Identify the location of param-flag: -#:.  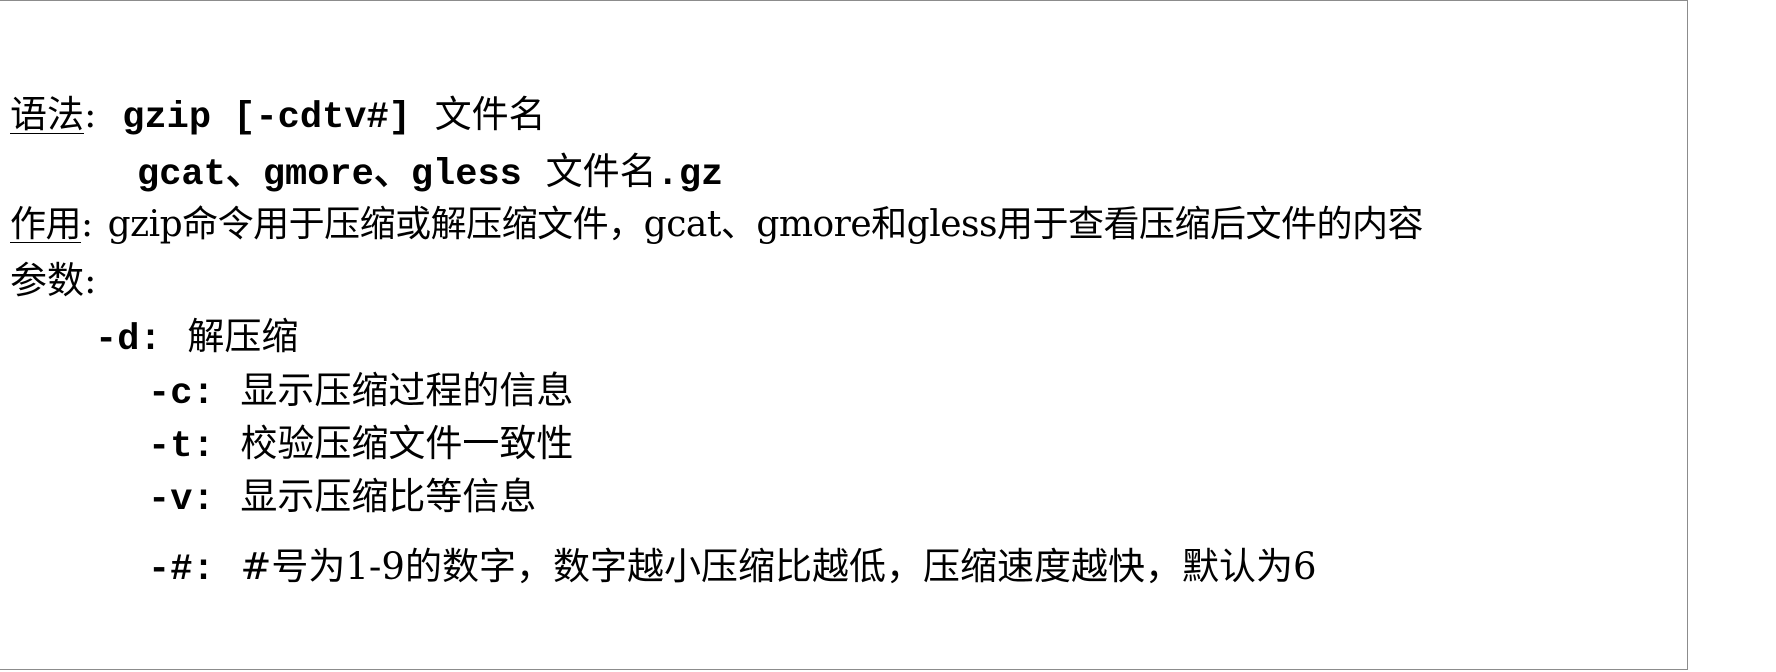
(181, 570).